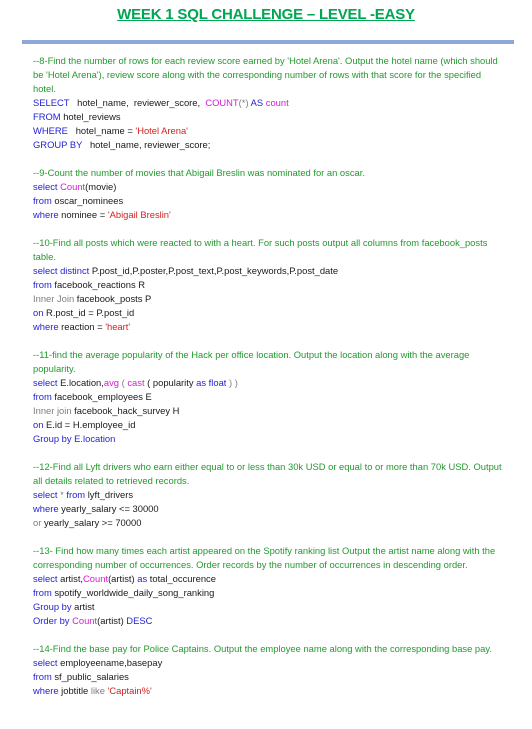 Image resolution: width=532 pixels, height=729 pixels. Describe the element at coordinates (268, 215) in the screenshot. I see `code-line: where nominee = 'Abigail Breslin'` at that location.